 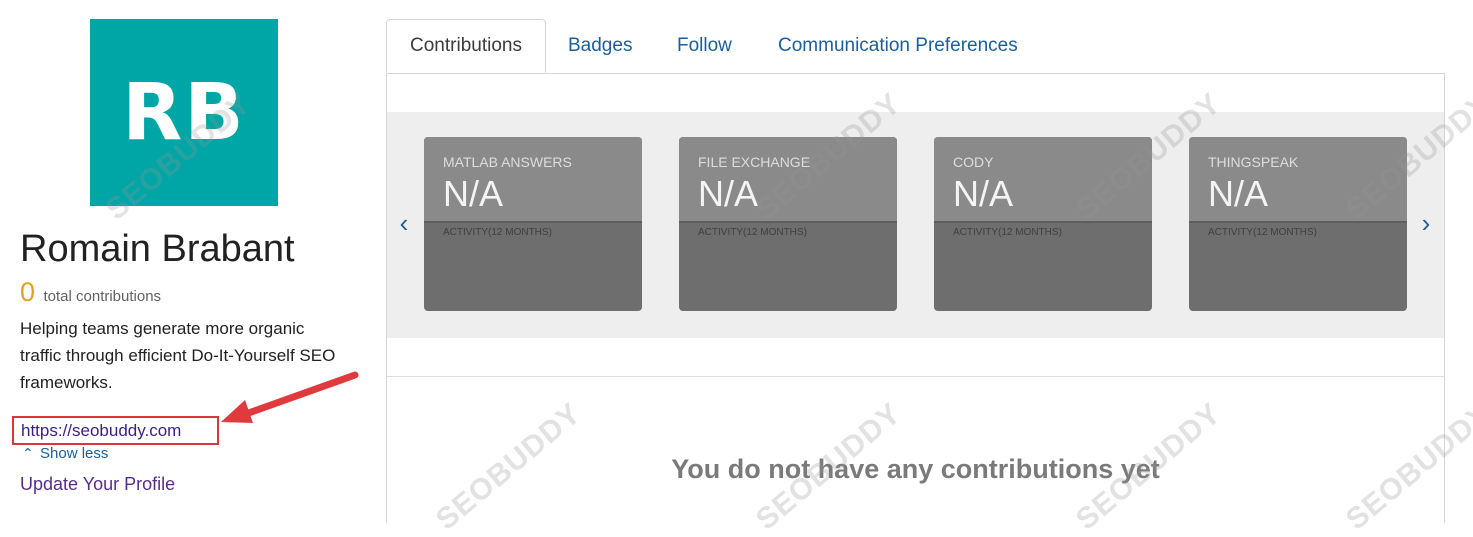 I want to click on show-less-toggle: ⌃ Show less, so click(x=65, y=453).